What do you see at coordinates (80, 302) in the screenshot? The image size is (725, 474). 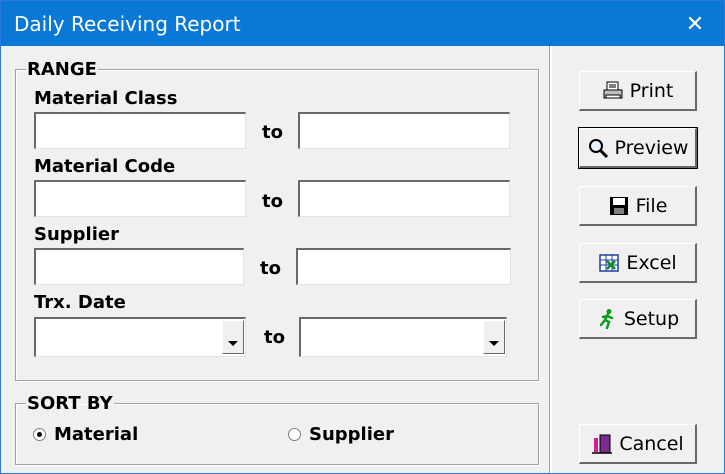 I see `trx-date-label: Trx. Date` at bounding box center [80, 302].